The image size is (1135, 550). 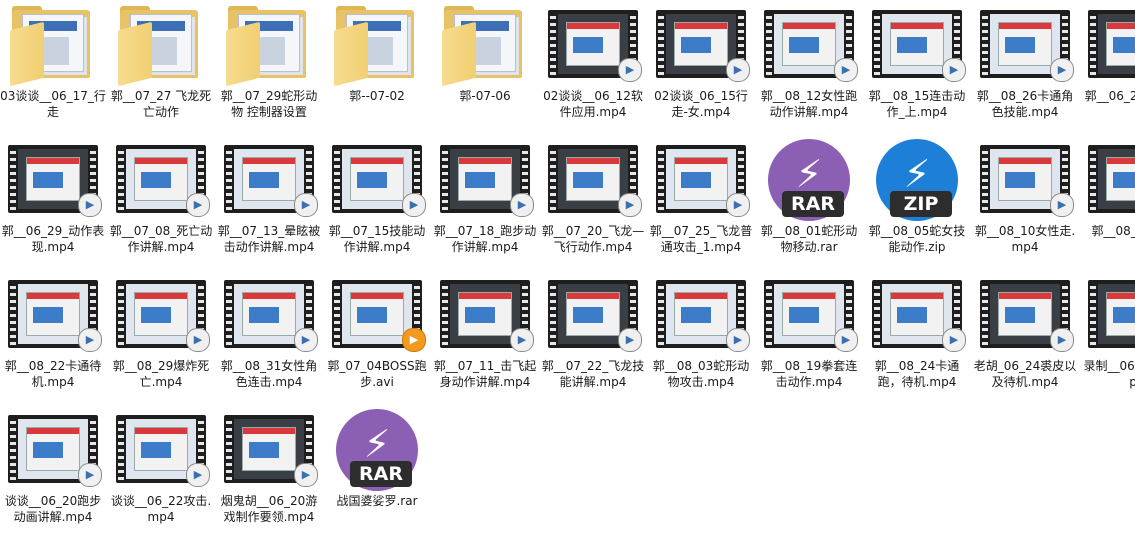 I want to click on file-item: ▶ 郭__07_15技能动作讲解.mp4, so click(x=377, y=202).